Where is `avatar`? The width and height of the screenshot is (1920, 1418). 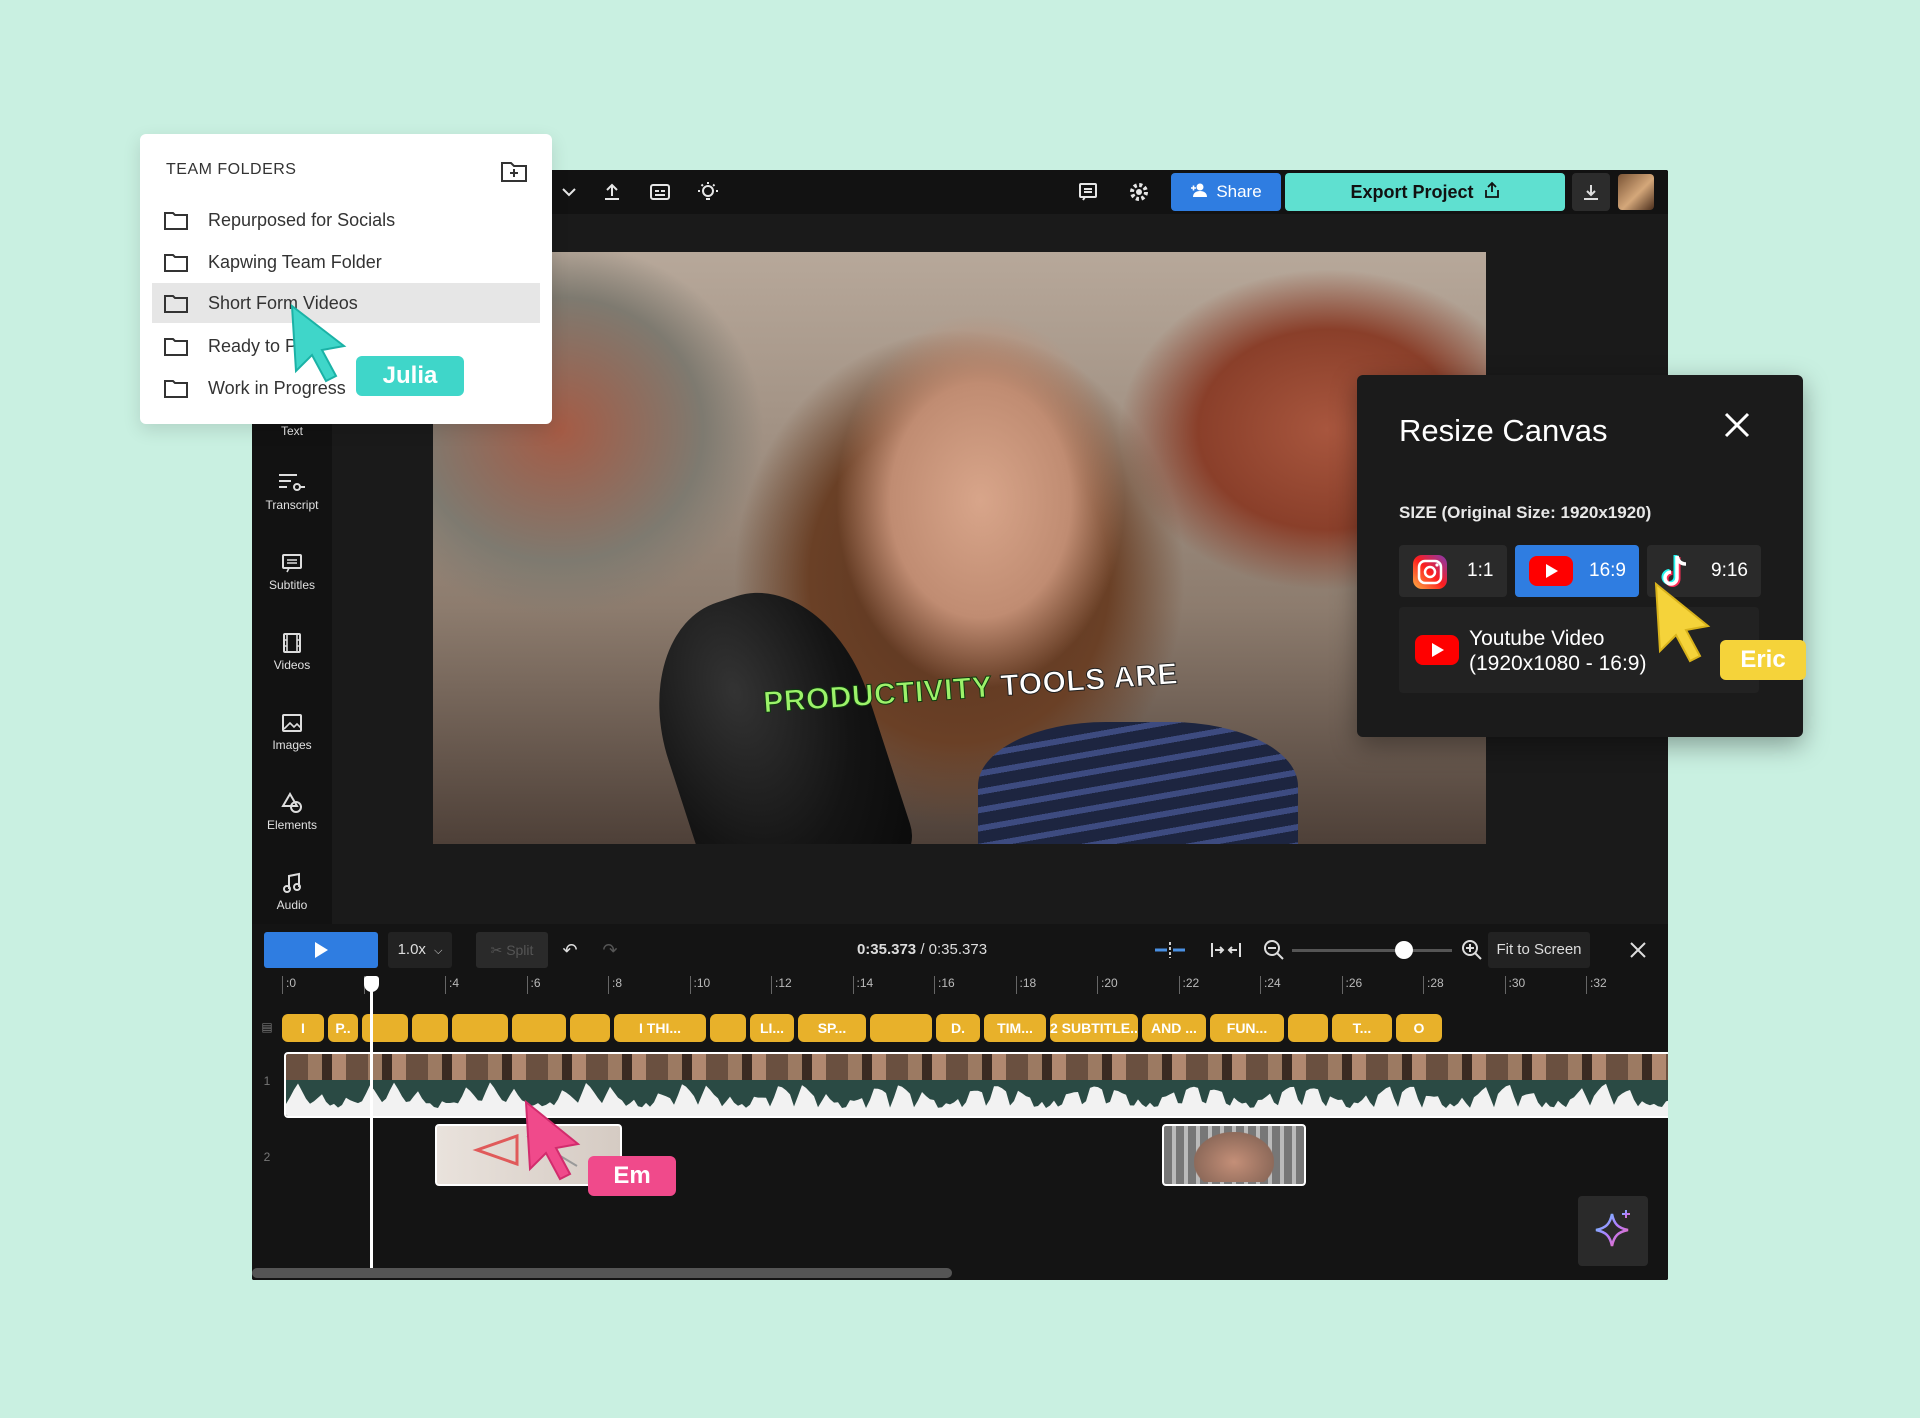 avatar is located at coordinates (1636, 192).